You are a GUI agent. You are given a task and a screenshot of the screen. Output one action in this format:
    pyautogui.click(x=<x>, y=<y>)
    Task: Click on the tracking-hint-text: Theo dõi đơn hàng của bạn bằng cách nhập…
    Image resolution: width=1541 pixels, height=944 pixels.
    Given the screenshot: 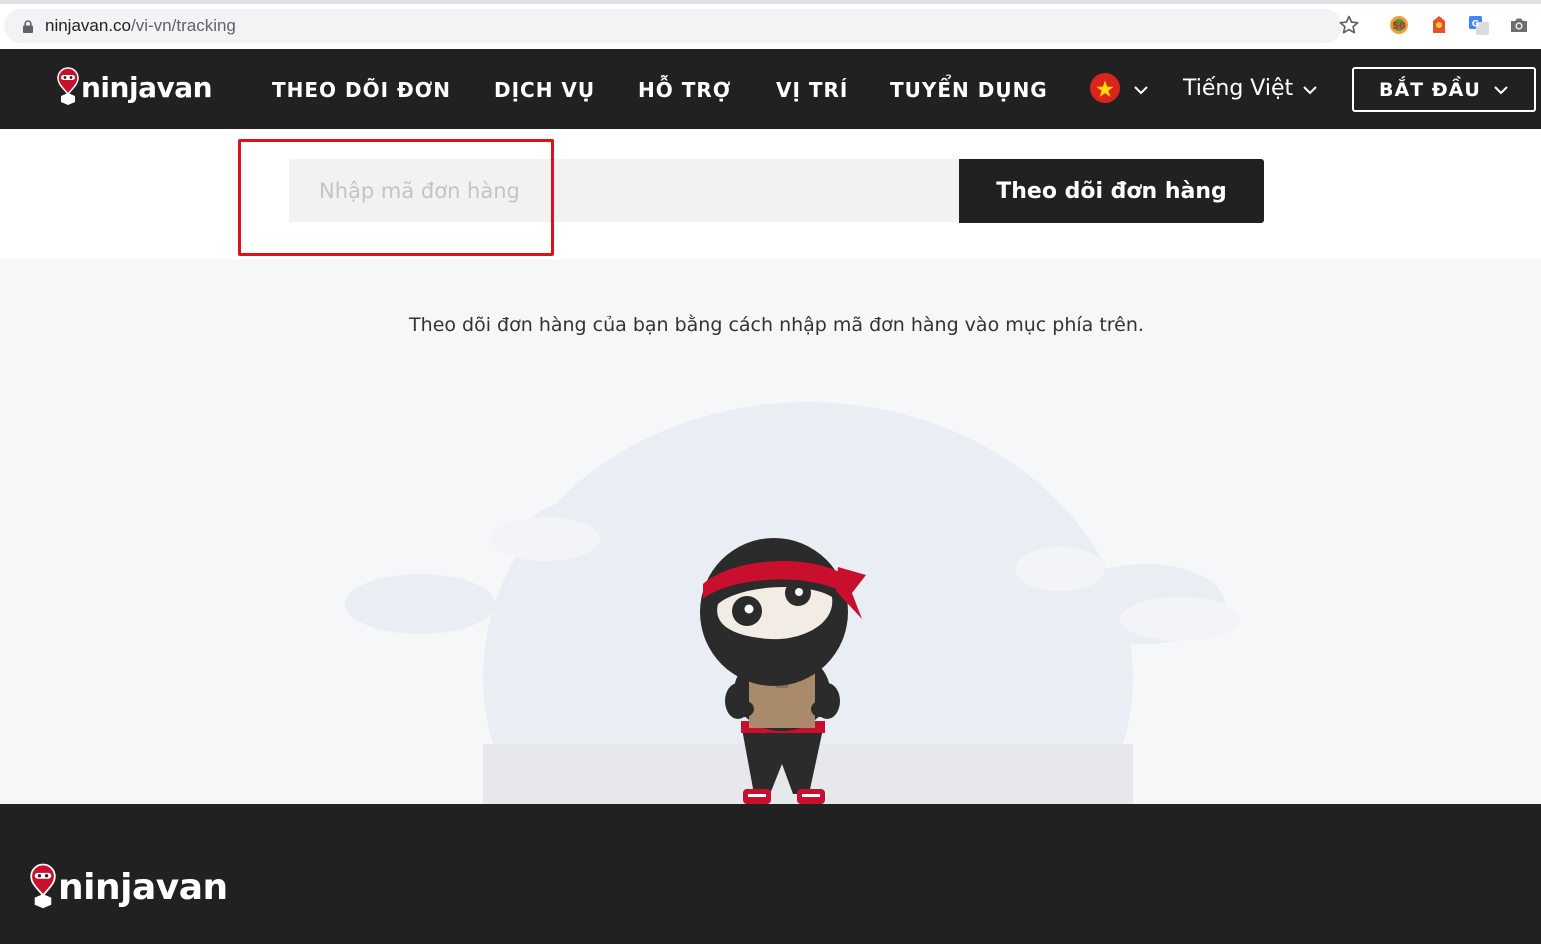 What is the action you would take?
    pyautogui.click(x=776, y=325)
    